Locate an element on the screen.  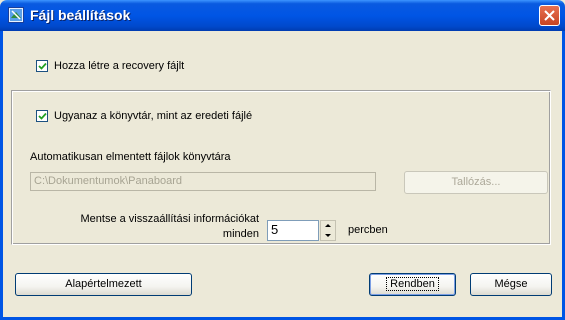
close-button is located at coordinates (549, 15).